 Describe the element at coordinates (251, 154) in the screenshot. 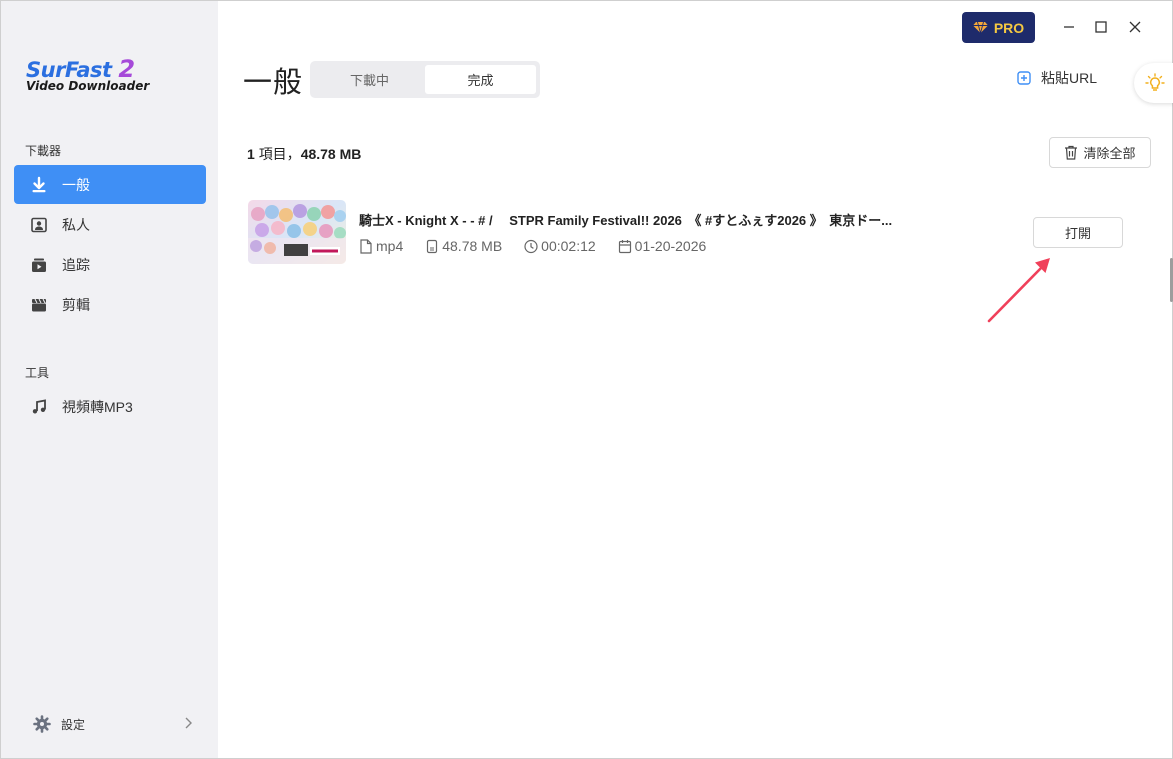

I see `item-count-number: 1` at that location.